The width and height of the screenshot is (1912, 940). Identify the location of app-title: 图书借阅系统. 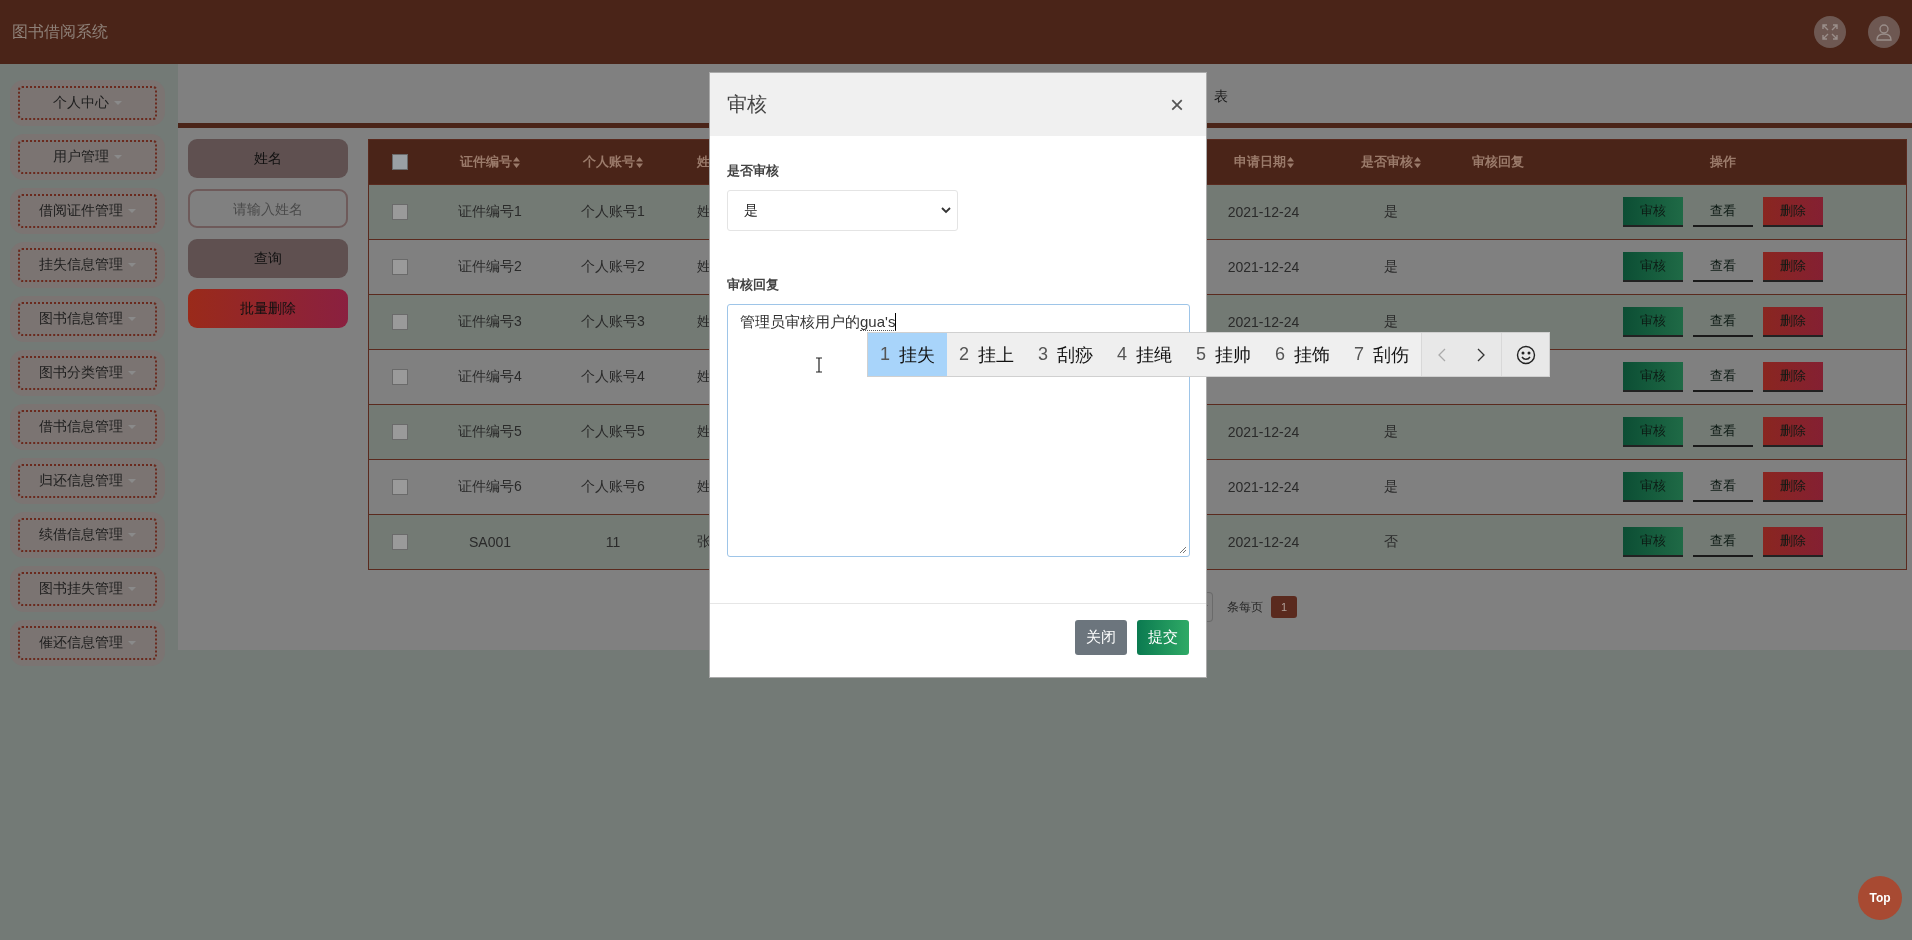
(60, 31).